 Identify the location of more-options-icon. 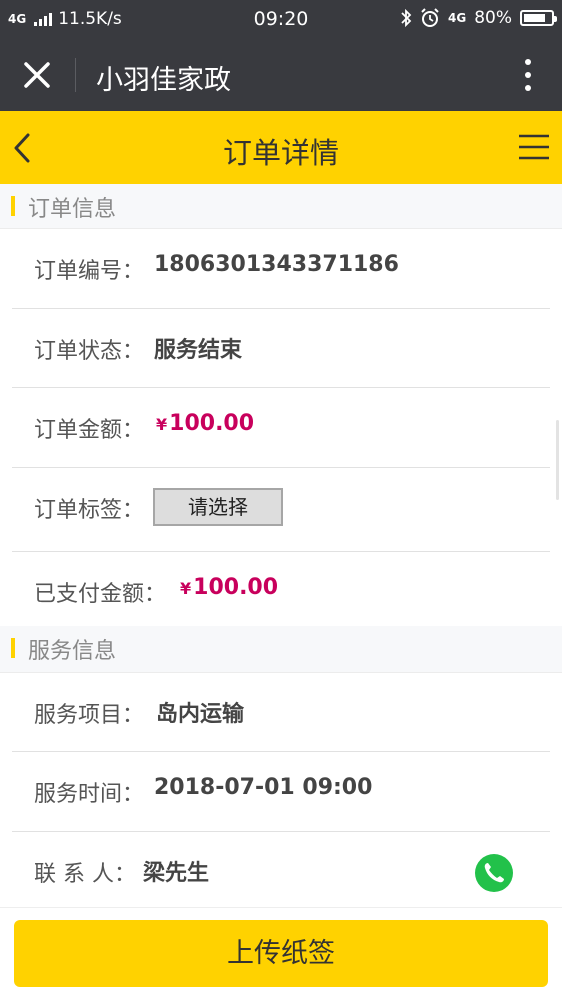
(528, 75).